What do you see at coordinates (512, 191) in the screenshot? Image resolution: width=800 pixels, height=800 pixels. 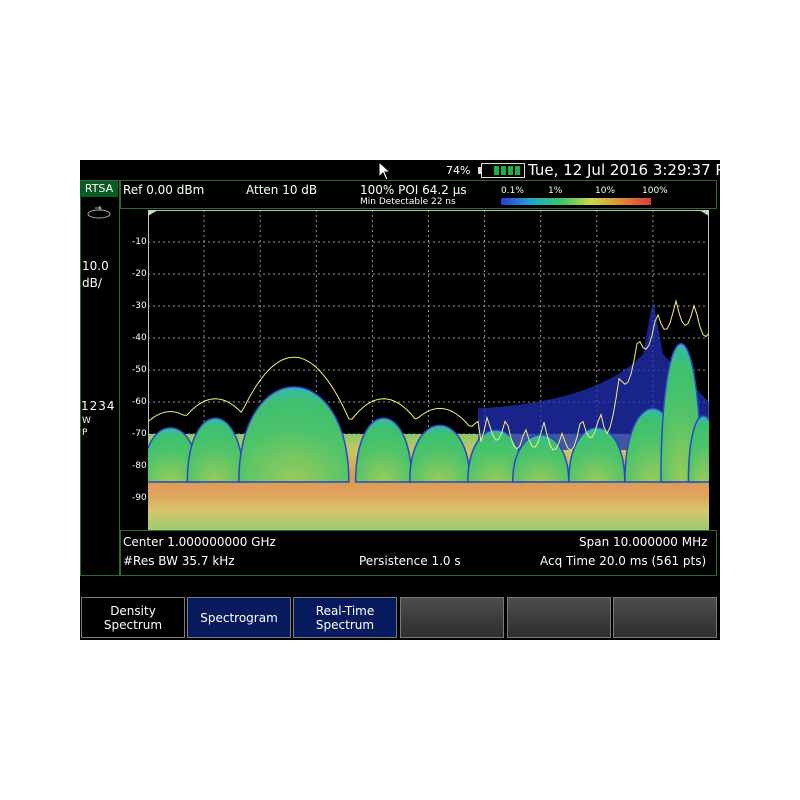 I see `color-scale-label-1: 0.1%` at bounding box center [512, 191].